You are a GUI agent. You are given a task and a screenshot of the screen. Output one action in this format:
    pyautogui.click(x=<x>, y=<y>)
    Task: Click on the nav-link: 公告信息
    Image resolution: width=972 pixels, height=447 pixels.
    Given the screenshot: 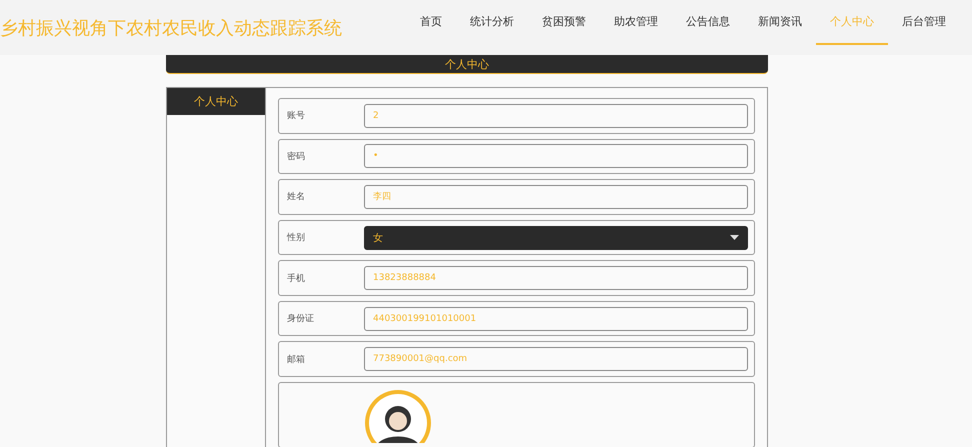 What is the action you would take?
    pyautogui.click(x=708, y=22)
    